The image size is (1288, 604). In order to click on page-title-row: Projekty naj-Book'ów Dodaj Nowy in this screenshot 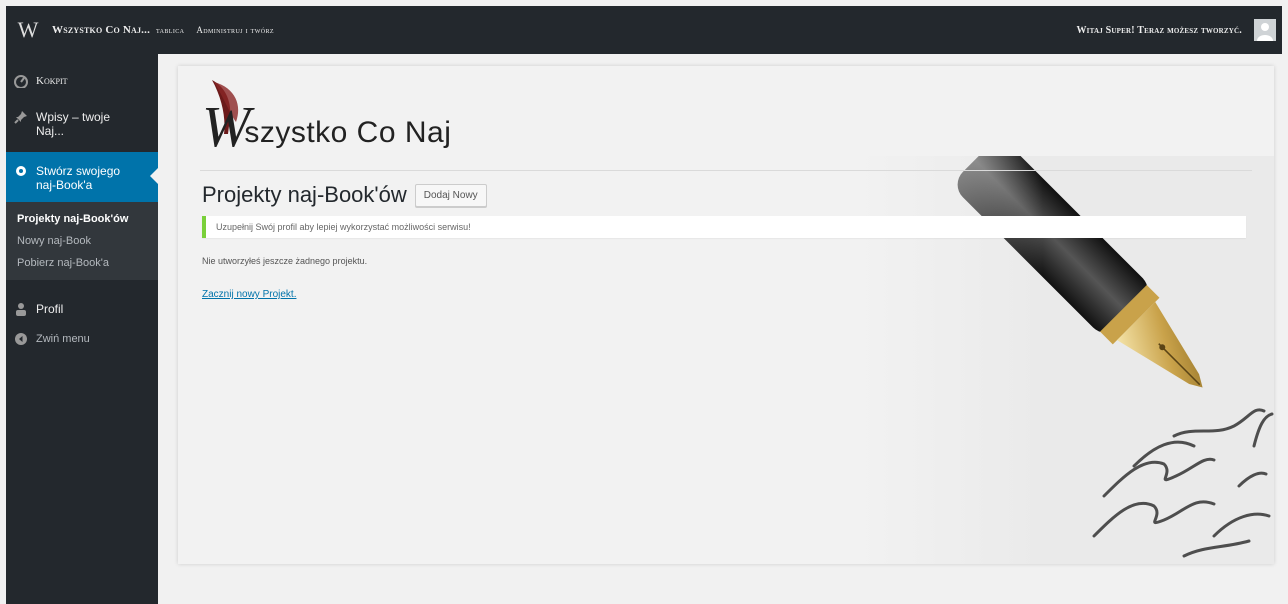, I will do `click(344, 195)`.